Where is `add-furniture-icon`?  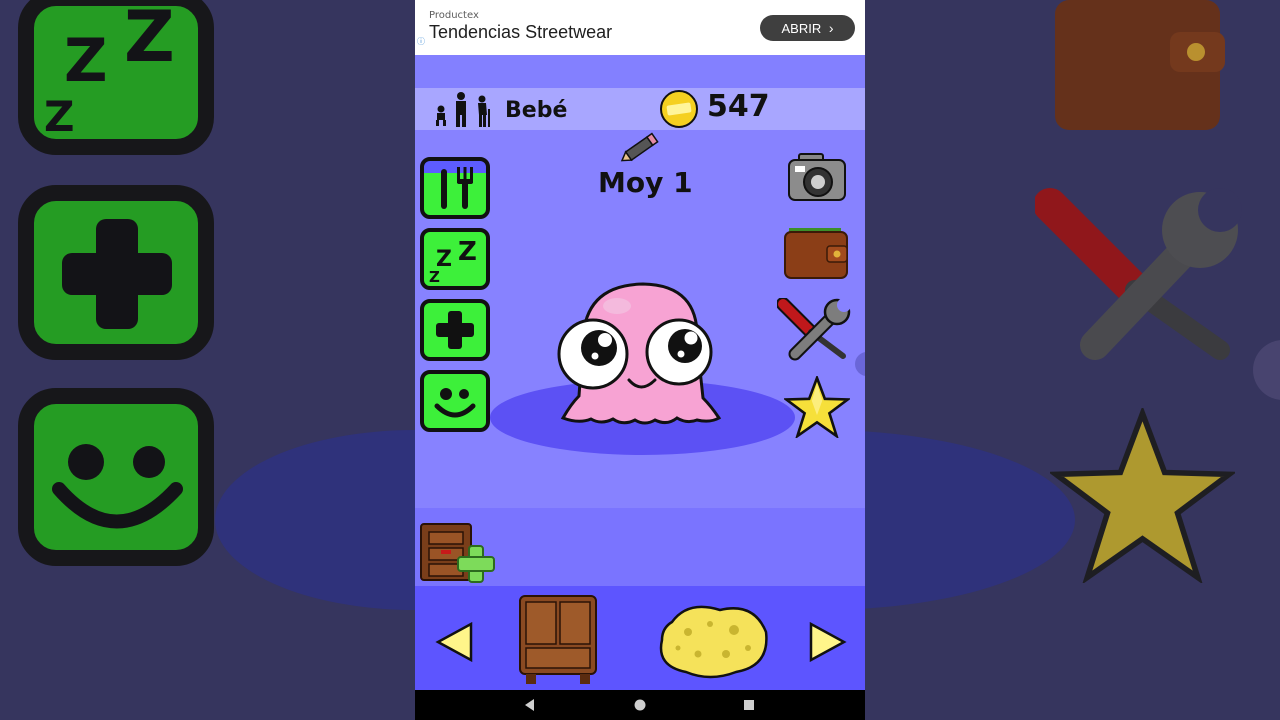
add-furniture-icon is located at coordinates (458, 552).